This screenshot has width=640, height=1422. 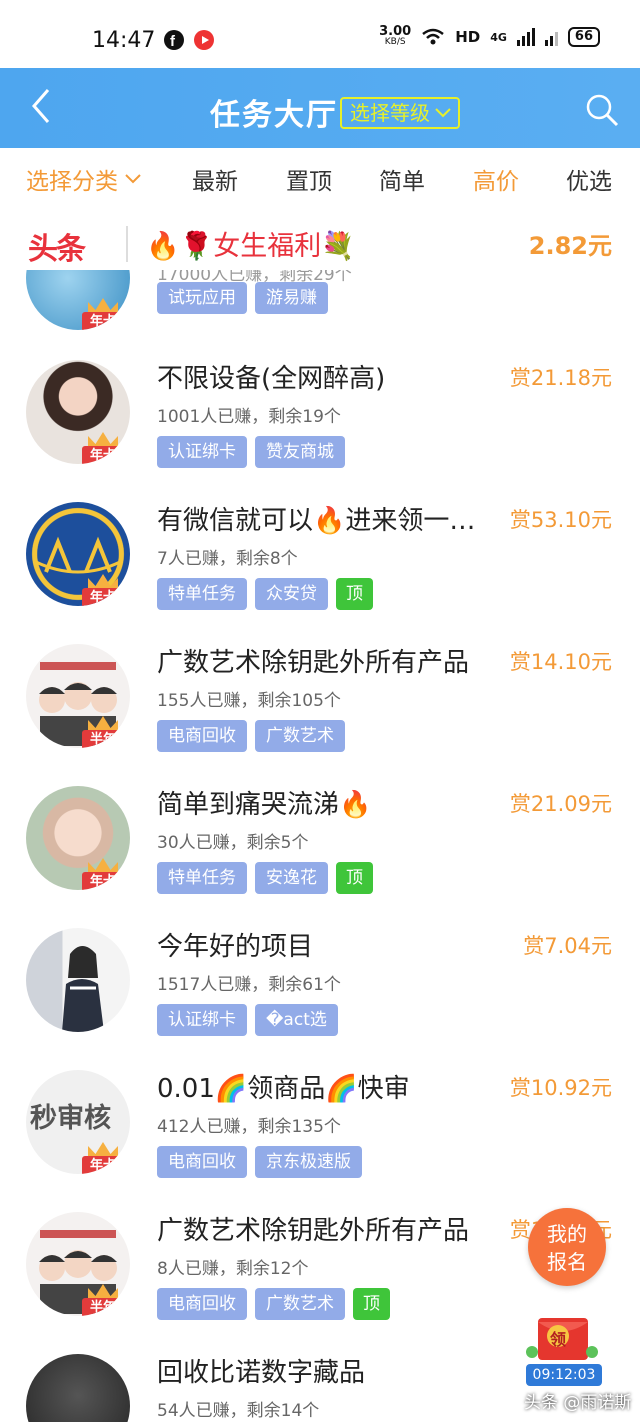 What do you see at coordinates (274, 115) in the screenshot?
I see `page-title: 任务大厅` at bounding box center [274, 115].